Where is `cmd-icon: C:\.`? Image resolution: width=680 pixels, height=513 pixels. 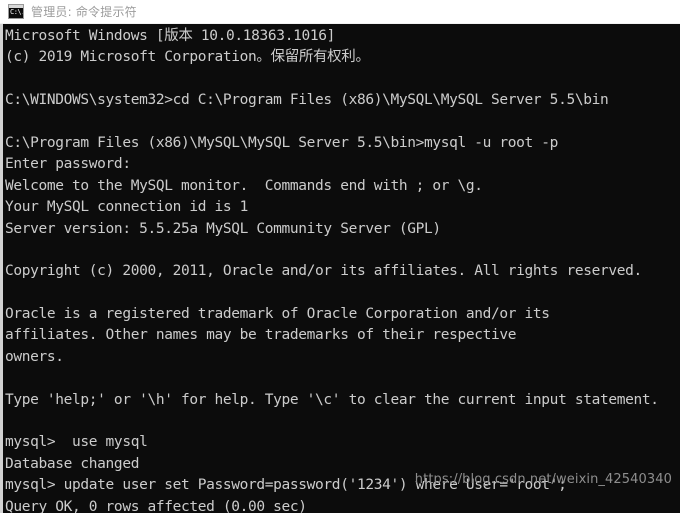 cmd-icon: C:\. is located at coordinates (16, 11).